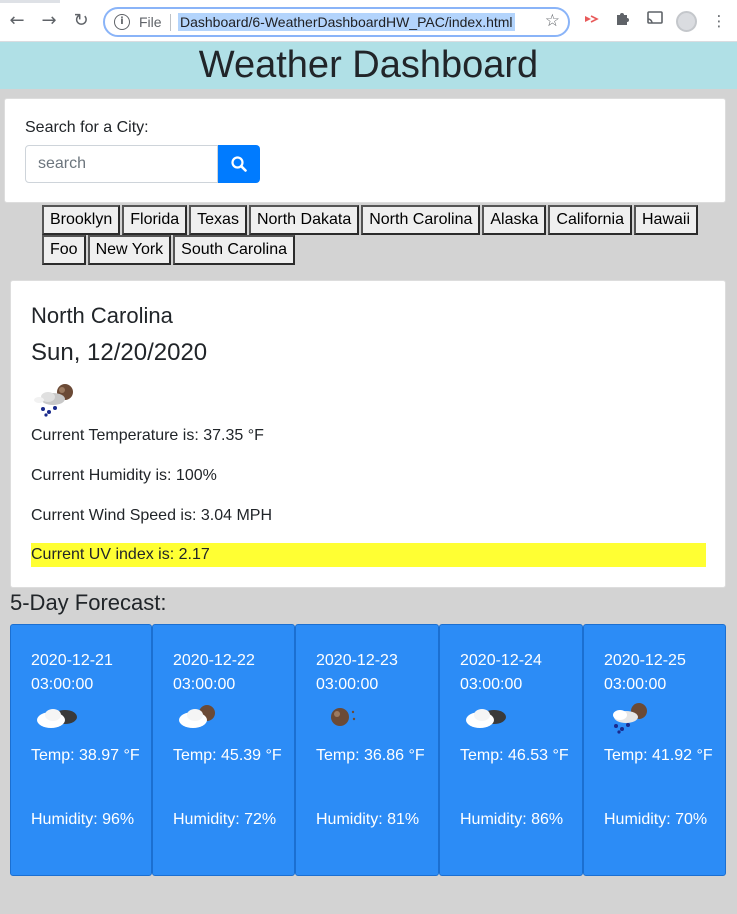 Image resolution: width=737 pixels, height=914 pixels. Describe the element at coordinates (234, 250) in the screenshot. I see `city-button: South Carolina` at that location.